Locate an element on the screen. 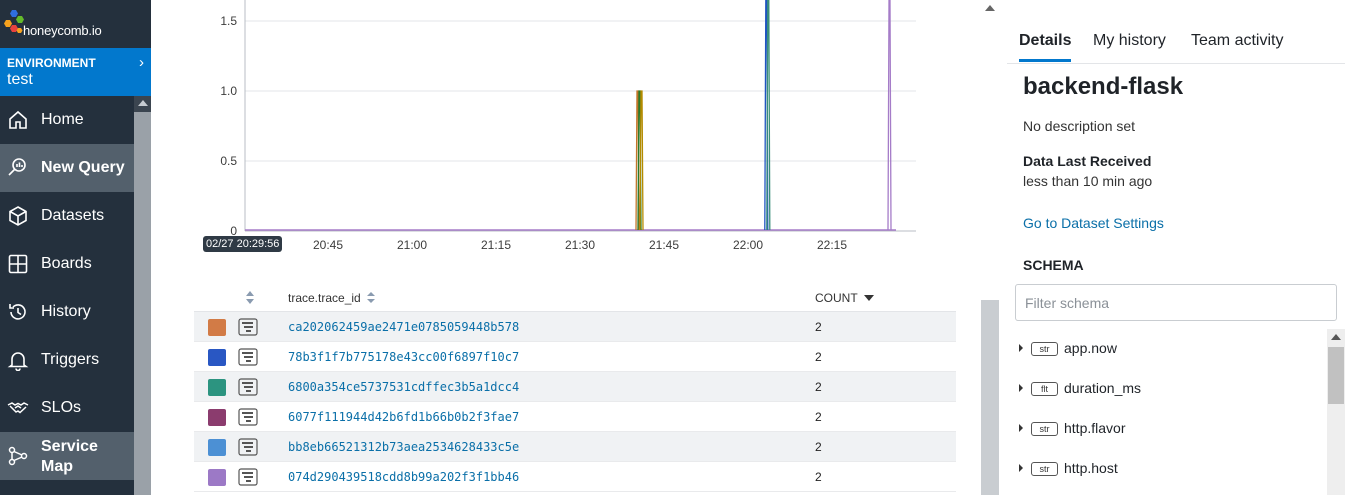  nav-label-slos: SLOs is located at coordinates (61, 407).